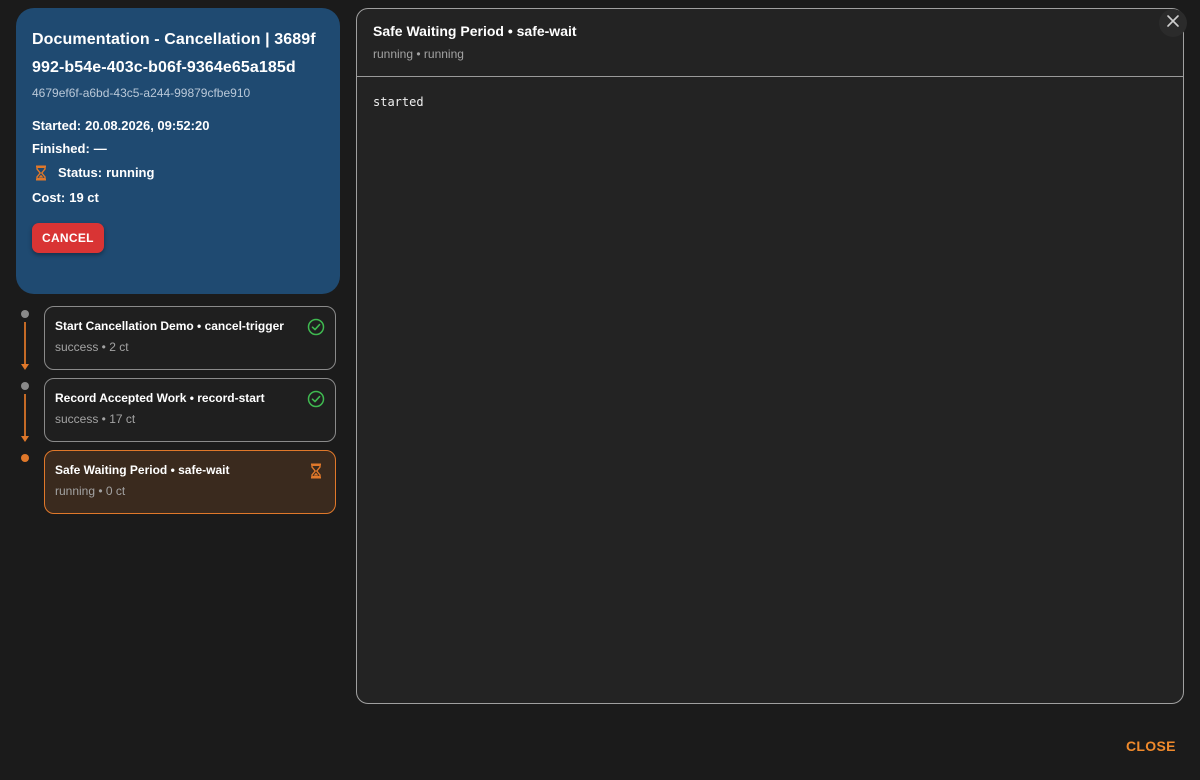 The image size is (1200, 780). What do you see at coordinates (90, 491) in the screenshot?
I see `step-meta: running • 0 ct` at bounding box center [90, 491].